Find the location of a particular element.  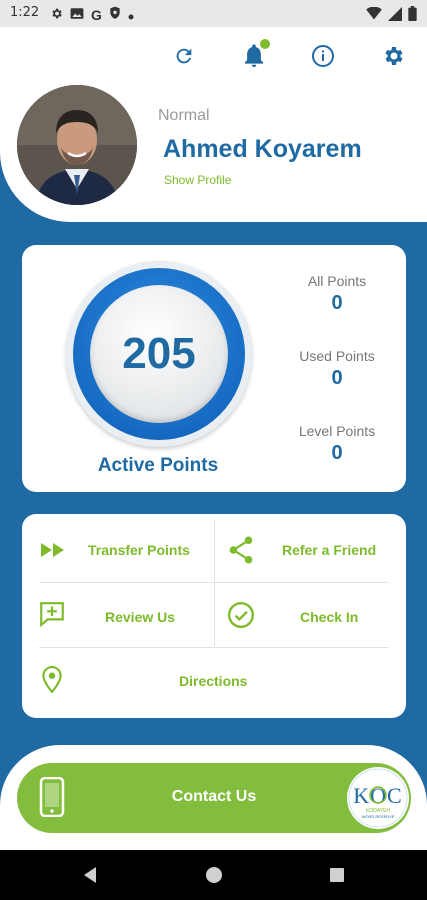

check-circle-icon is located at coordinates (241, 615).